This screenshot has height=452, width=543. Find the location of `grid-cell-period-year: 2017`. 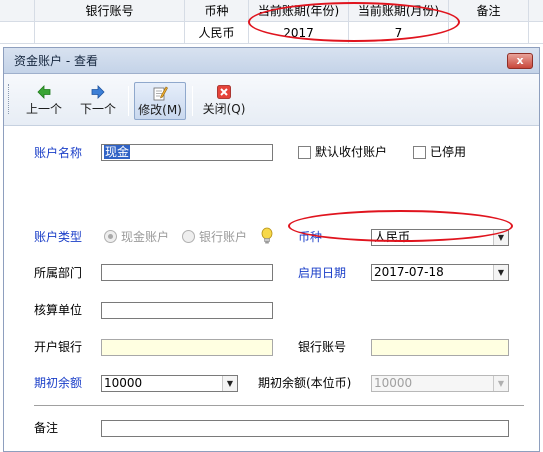

grid-cell-period-year: 2017 is located at coordinates (299, 33).